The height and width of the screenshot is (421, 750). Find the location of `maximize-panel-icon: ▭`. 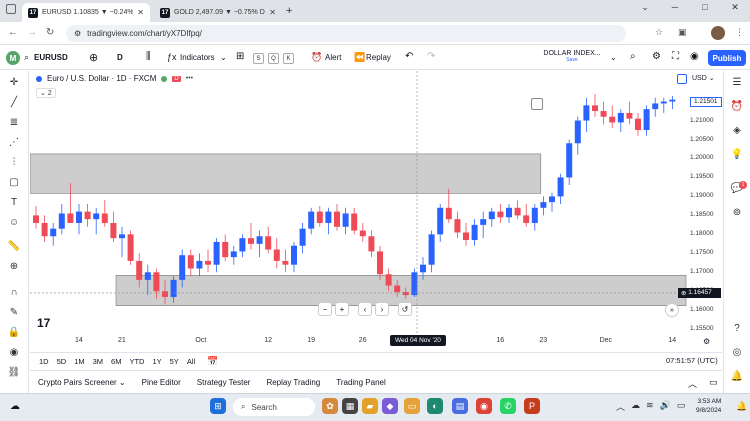

maximize-panel-icon: ▭ is located at coordinates (713, 383).